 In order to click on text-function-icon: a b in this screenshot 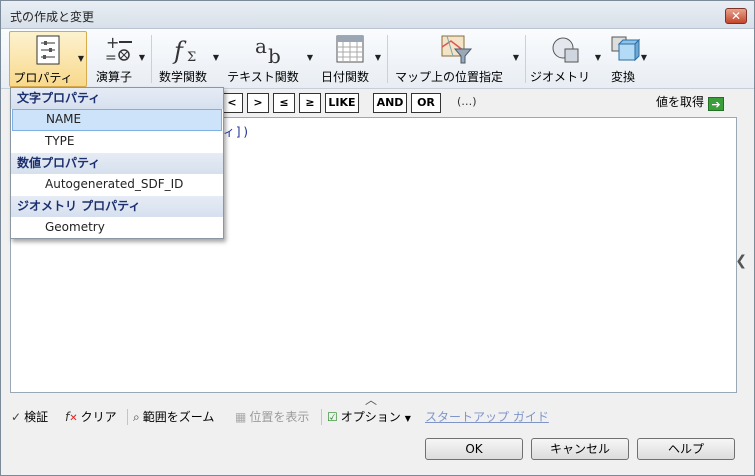, I will do `click(268, 49)`.